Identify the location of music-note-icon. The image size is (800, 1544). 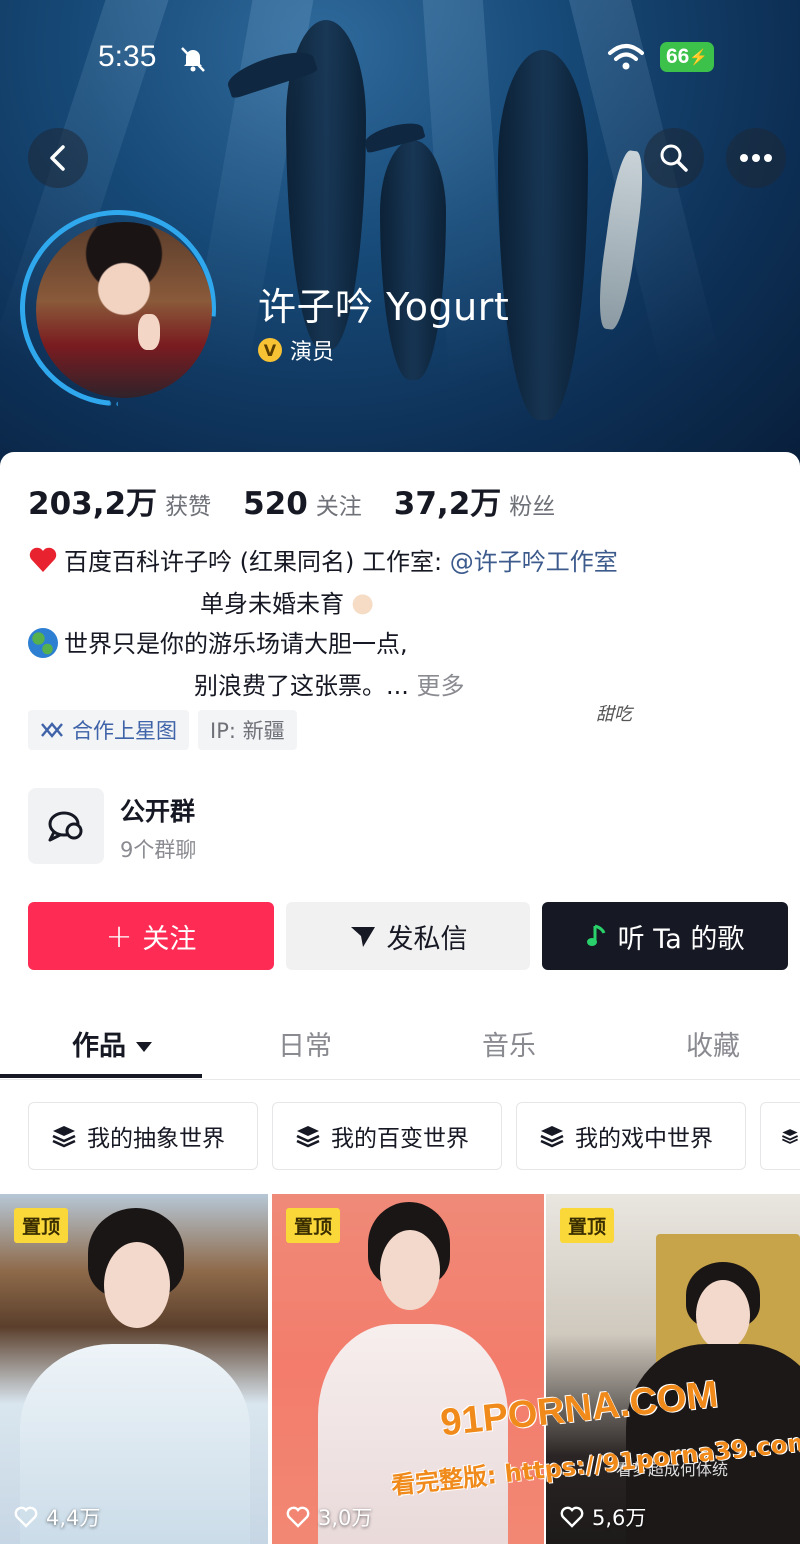
(596, 935).